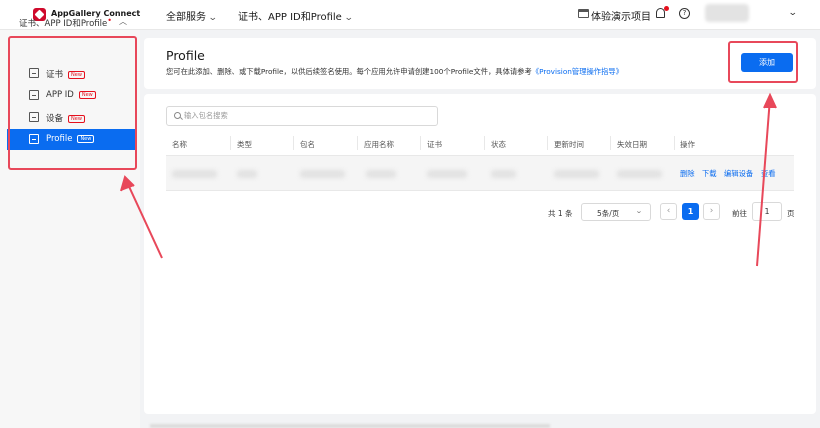  What do you see at coordinates (768, 174) in the screenshot?
I see `view-action: 查看` at bounding box center [768, 174].